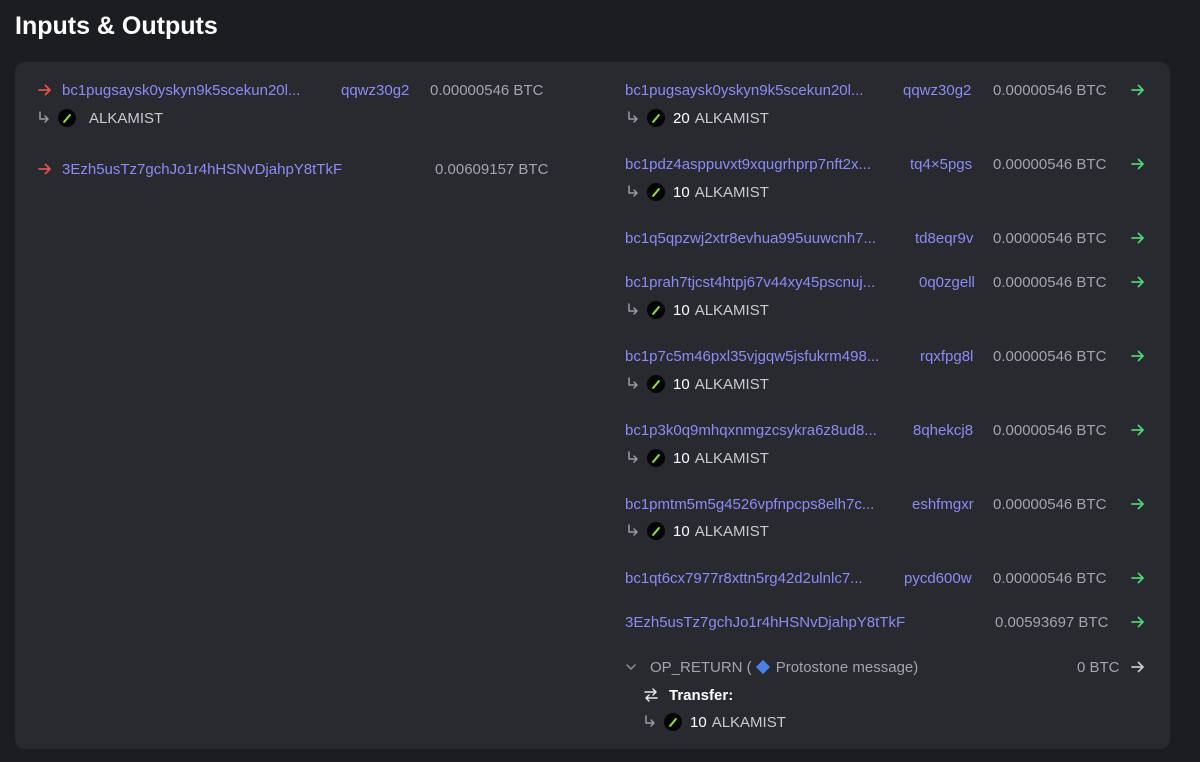  Describe the element at coordinates (938, 578) in the screenshot. I see `output-address-tail: pycd600w` at that location.